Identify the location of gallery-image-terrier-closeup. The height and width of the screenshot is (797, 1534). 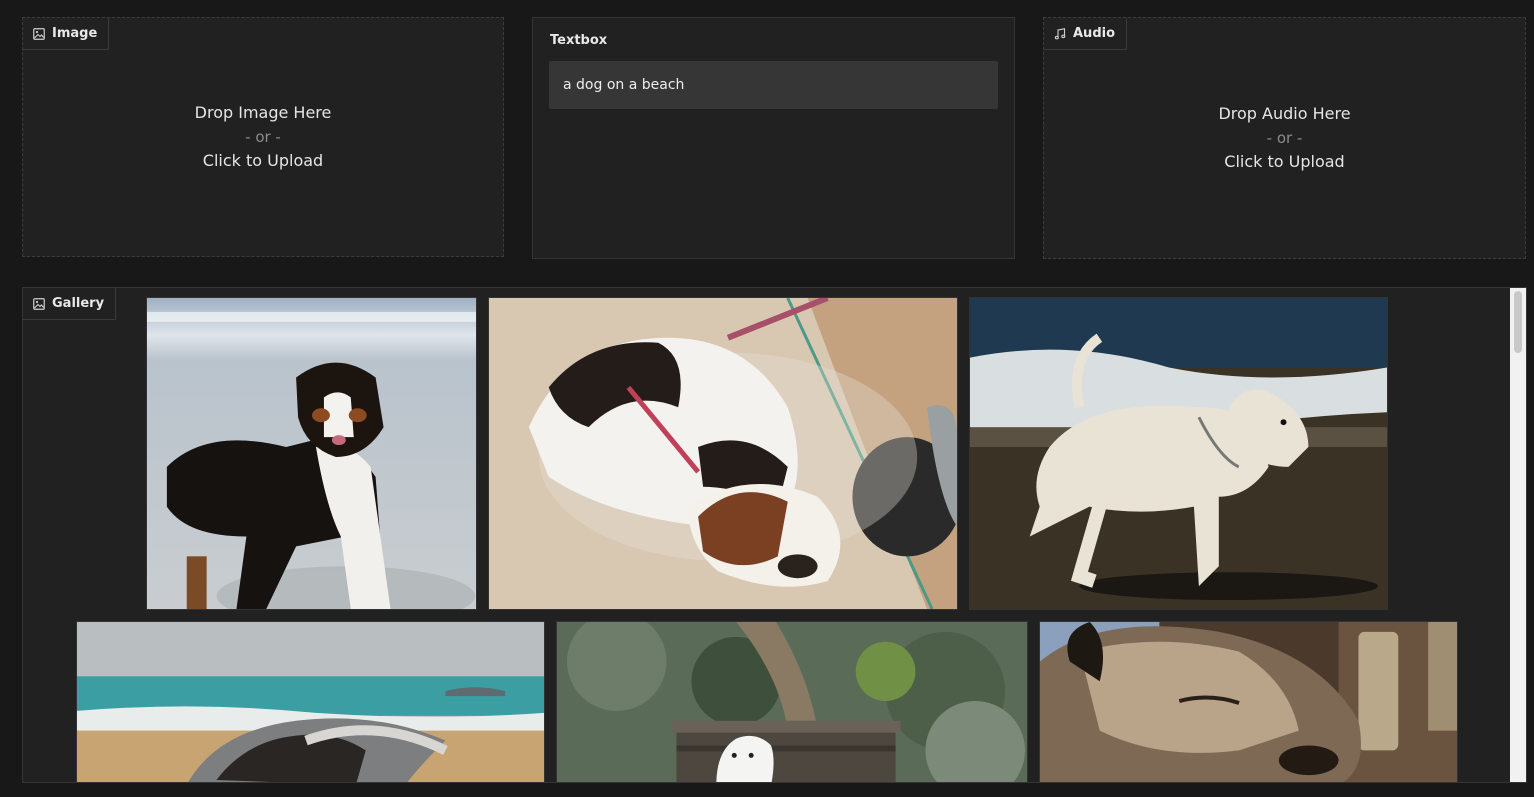
(1248, 701).